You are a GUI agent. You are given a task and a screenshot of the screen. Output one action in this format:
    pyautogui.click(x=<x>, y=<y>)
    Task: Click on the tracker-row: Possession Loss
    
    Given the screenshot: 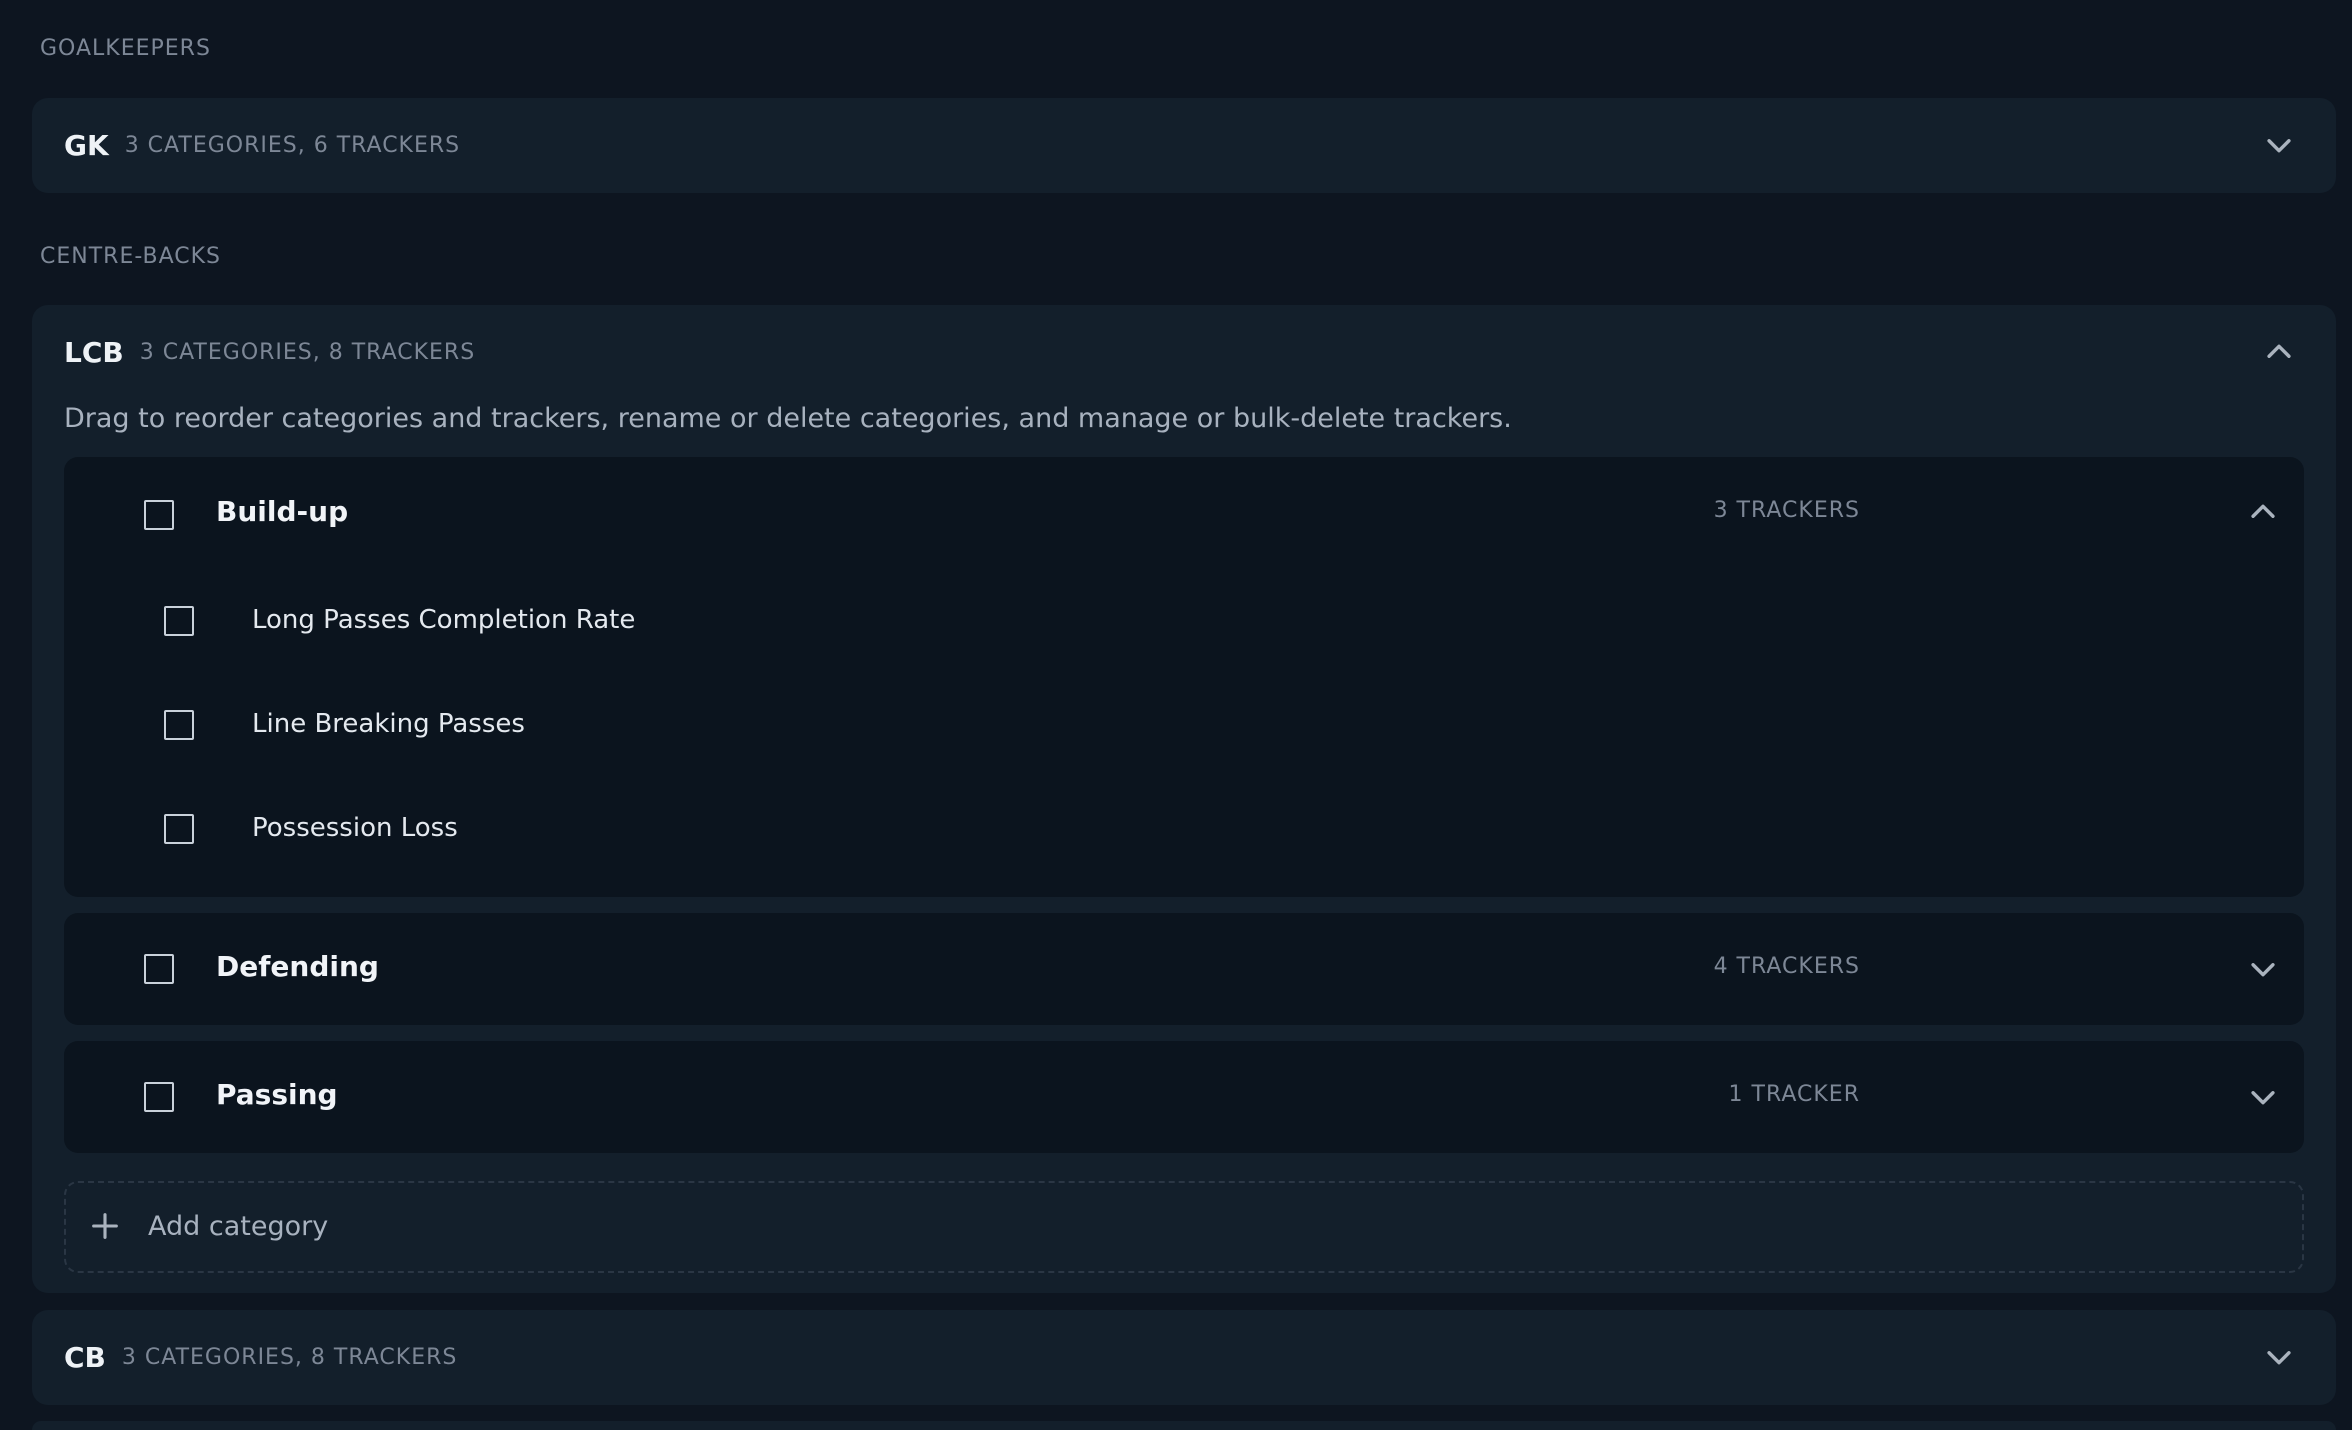 What is the action you would take?
    pyautogui.click(x=1184, y=829)
    